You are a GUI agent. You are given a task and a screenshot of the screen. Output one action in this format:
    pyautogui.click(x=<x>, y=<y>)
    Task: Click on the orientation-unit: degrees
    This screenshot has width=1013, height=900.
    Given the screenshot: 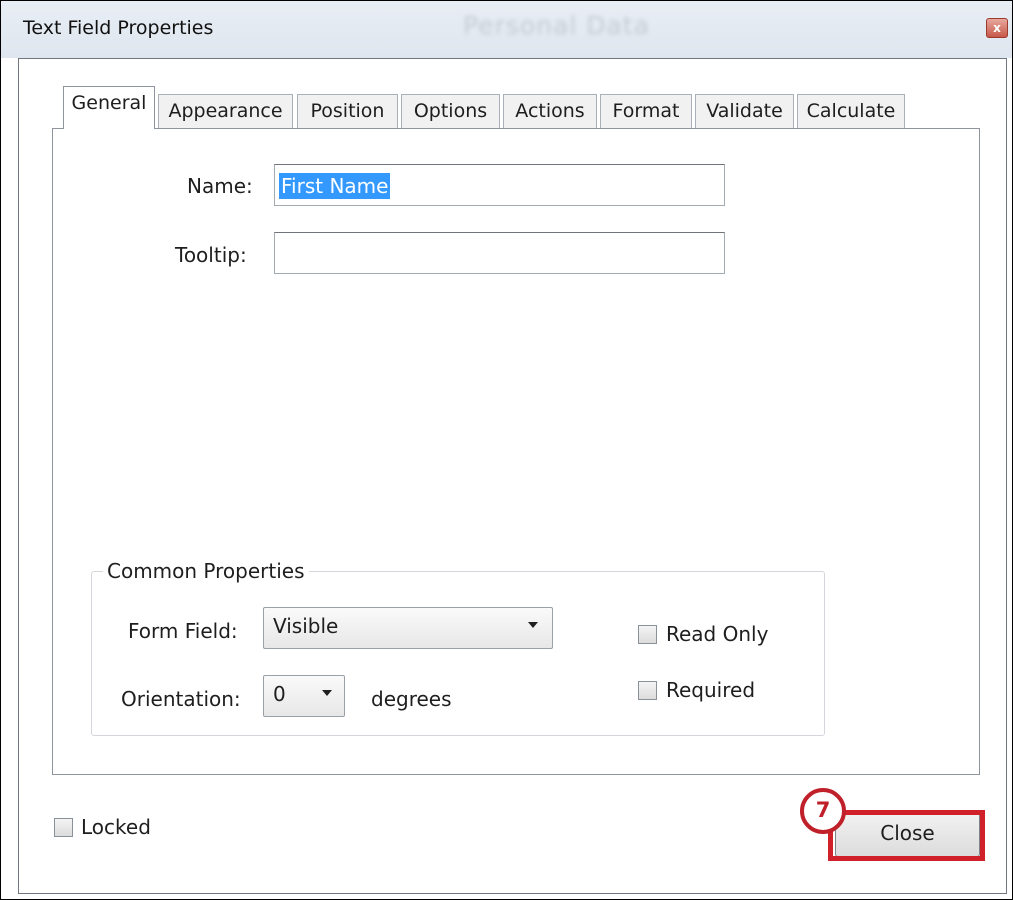 What is the action you would take?
    pyautogui.click(x=411, y=699)
    